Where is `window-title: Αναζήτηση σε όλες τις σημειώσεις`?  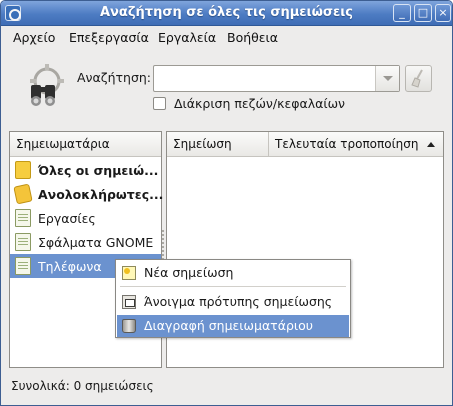 window-title: Αναζήτηση σε όλες τις σημειώσεις is located at coordinates (226, 12).